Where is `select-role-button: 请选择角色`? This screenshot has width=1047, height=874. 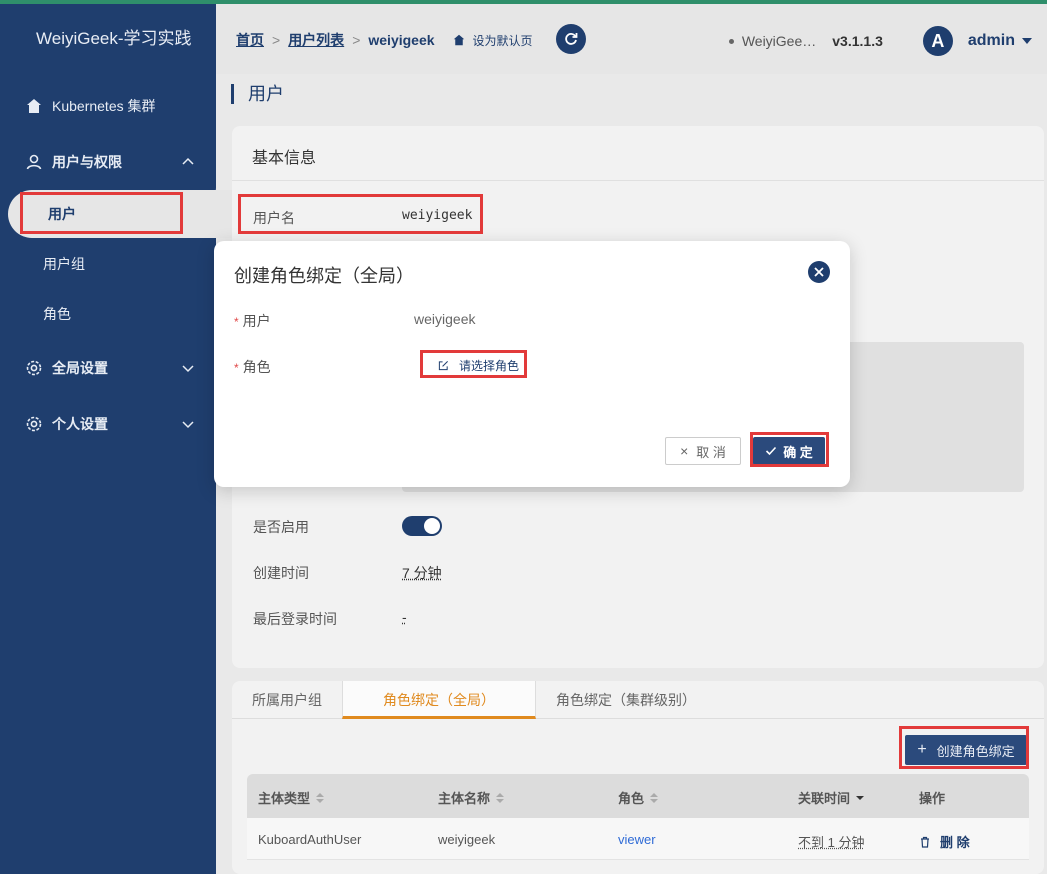 select-role-button: 请选择角色 is located at coordinates (475, 365).